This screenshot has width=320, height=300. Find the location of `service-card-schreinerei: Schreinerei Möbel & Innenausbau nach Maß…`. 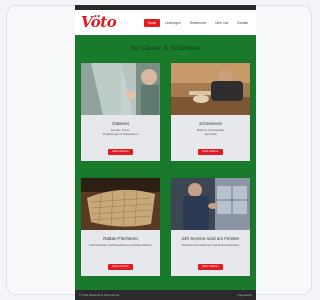

service-card-schreinerei: Schreinerei Möbel & Innenausbau nach Maß… is located at coordinates (210, 112).